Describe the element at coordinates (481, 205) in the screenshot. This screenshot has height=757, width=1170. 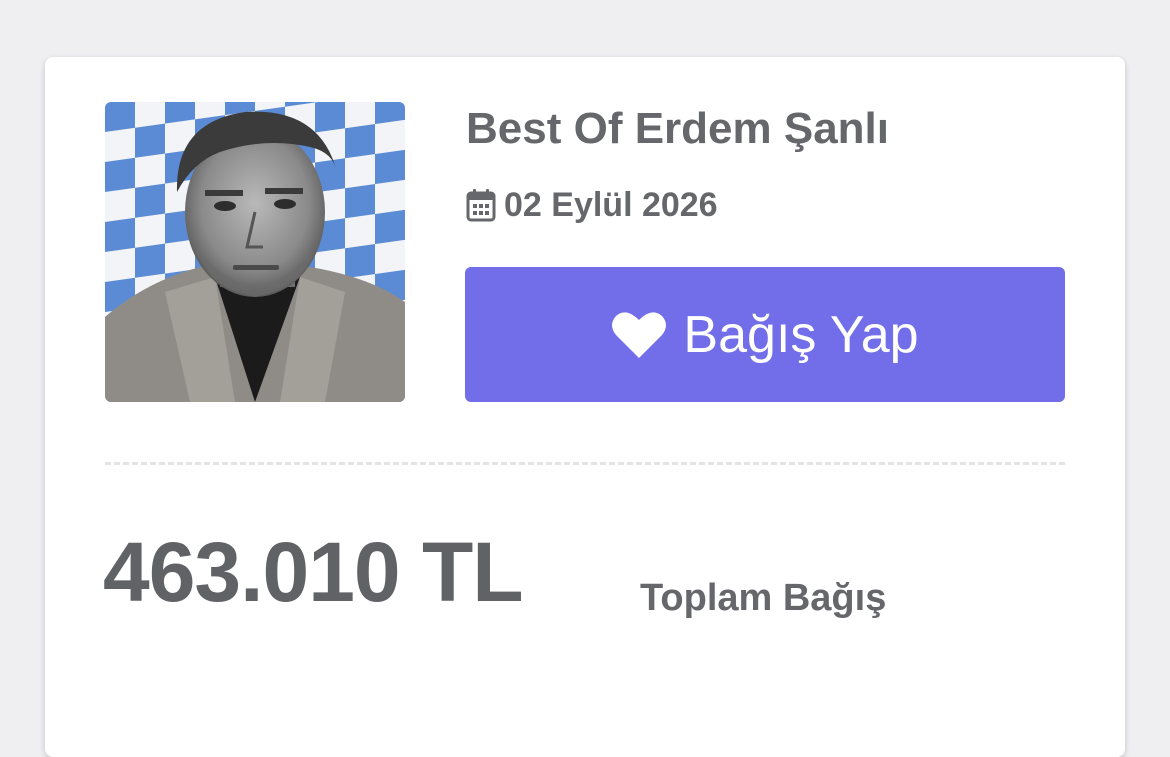
I see `calendar-icon` at that location.